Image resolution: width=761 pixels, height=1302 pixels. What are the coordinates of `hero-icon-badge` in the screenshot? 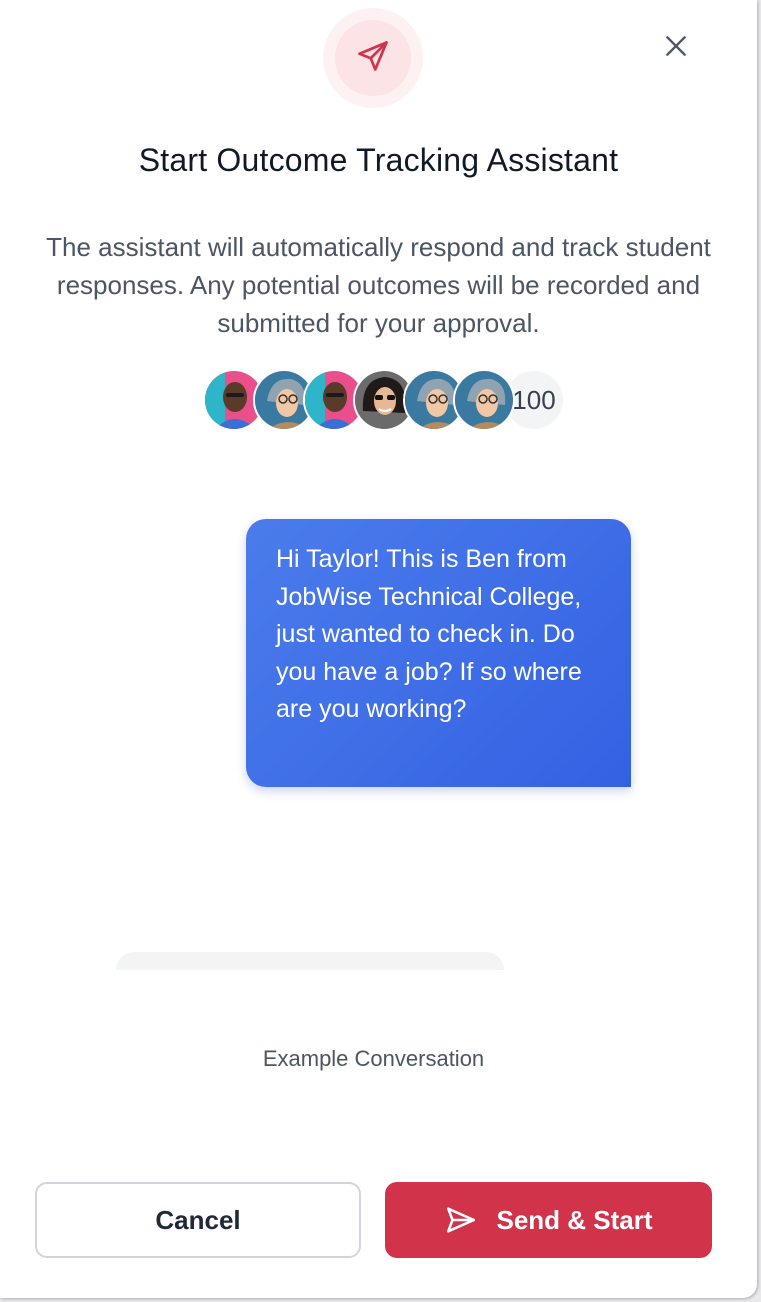 It's located at (373, 58).